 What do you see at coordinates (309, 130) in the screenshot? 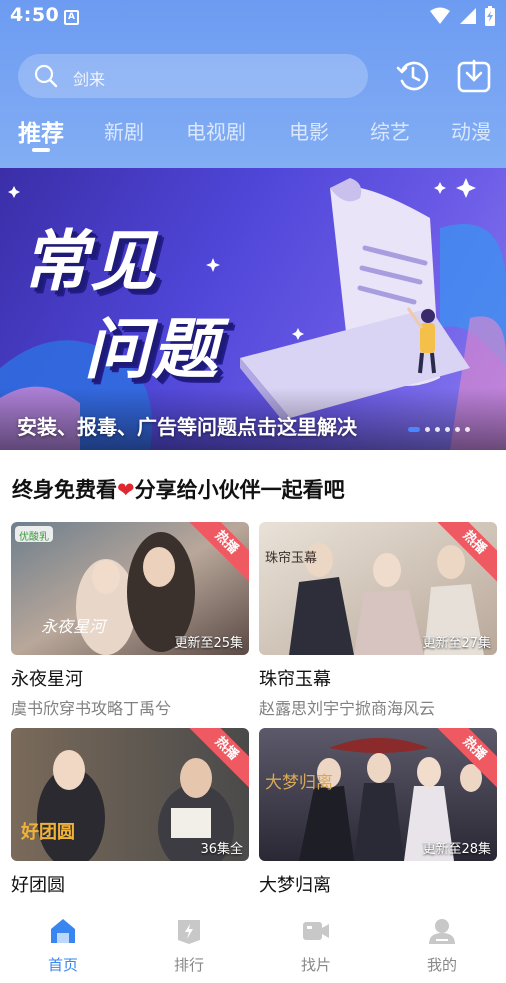
I see `tab-movie: 电影` at bounding box center [309, 130].